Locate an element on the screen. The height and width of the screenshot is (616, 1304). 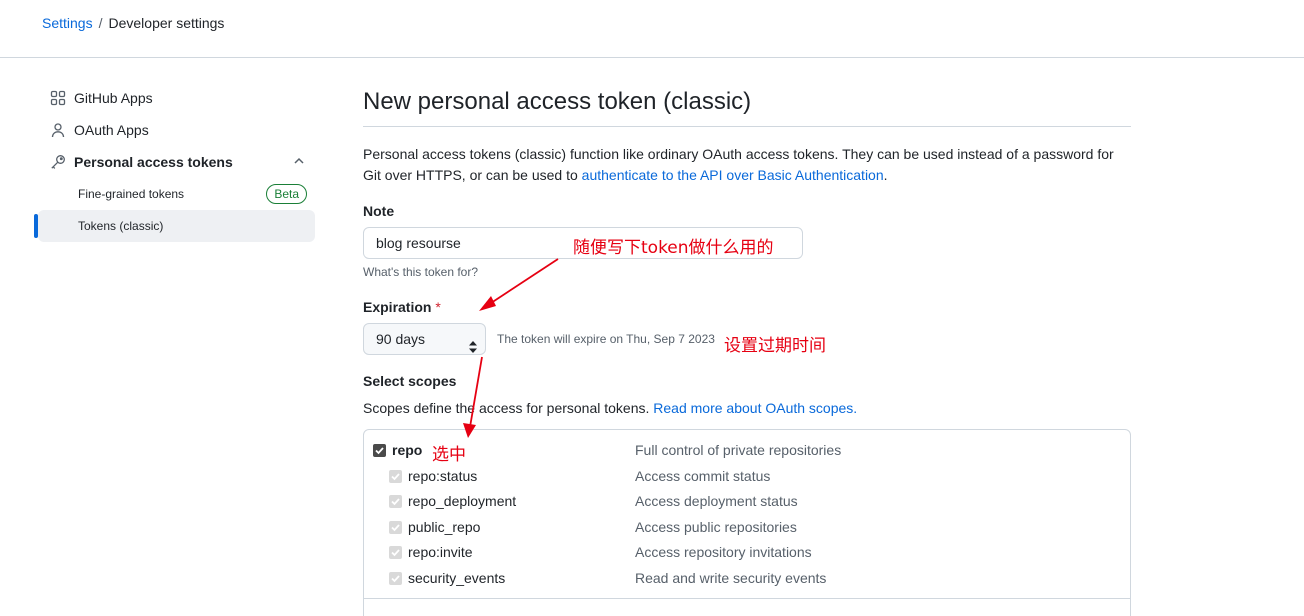
scope-description: Access repository invitations is located at coordinates (723, 552).